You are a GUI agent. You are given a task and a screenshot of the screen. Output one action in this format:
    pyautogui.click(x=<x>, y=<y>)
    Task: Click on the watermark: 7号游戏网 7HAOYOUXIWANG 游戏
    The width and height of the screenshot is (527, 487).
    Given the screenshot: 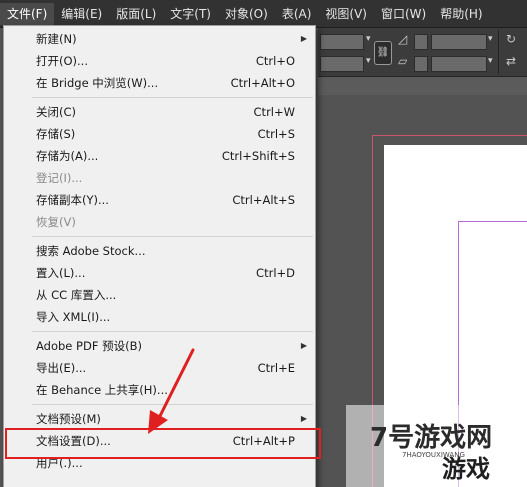 What is the action you would take?
    pyautogui.click(x=436, y=446)
    